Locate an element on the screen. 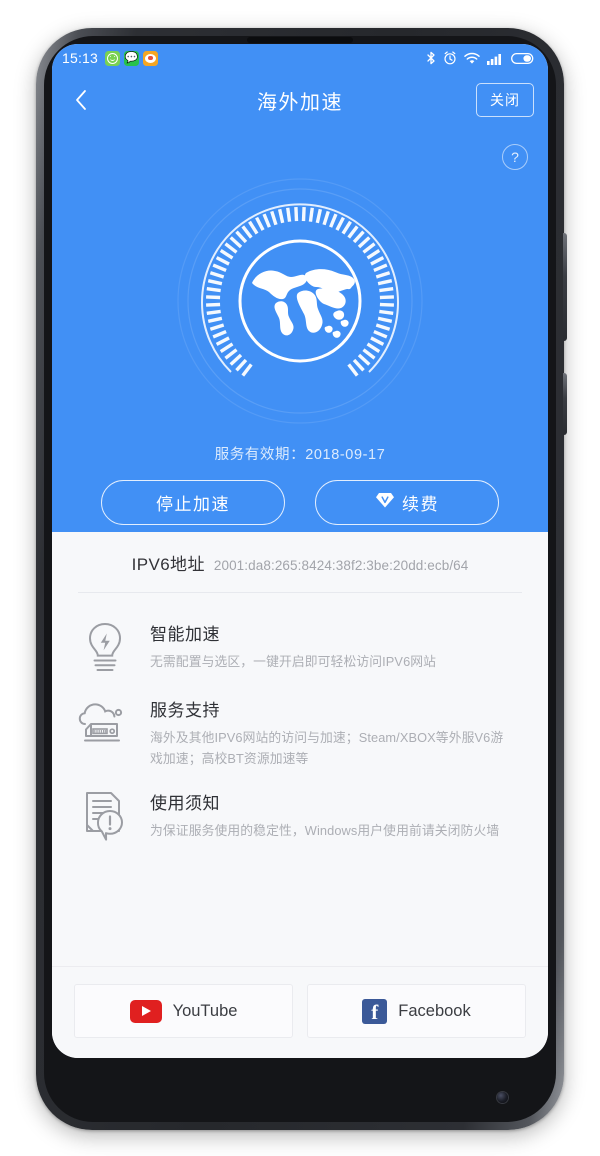  feature-item-smart-acceleration: 智能加速 无需配置与选区，一键开启即可轻松访问IPV6网站 is located at coordinates (300, 647).